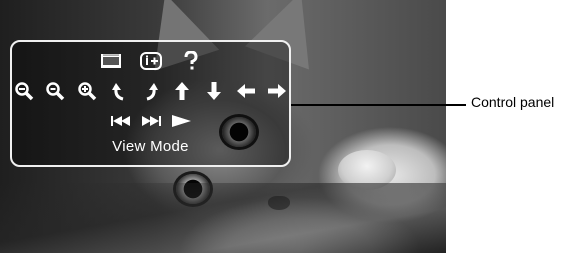  I want to click on callout-leader-line, so click(378, 105).